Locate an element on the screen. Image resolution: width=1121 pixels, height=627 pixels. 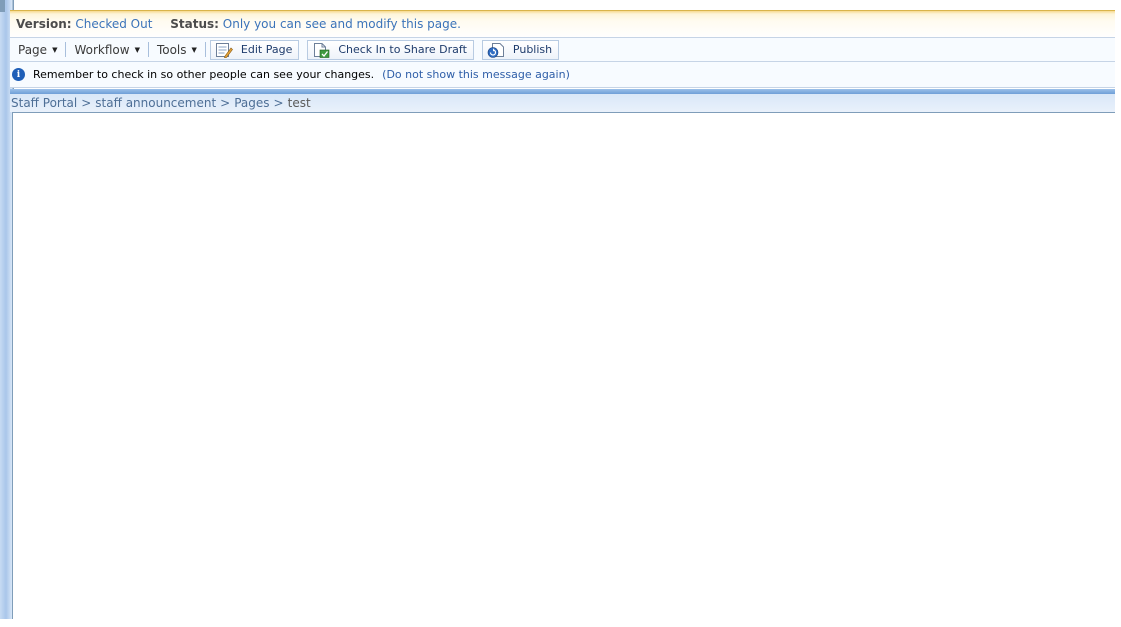
breadcrumb-current-page: test is located at coordinates (299, 103).